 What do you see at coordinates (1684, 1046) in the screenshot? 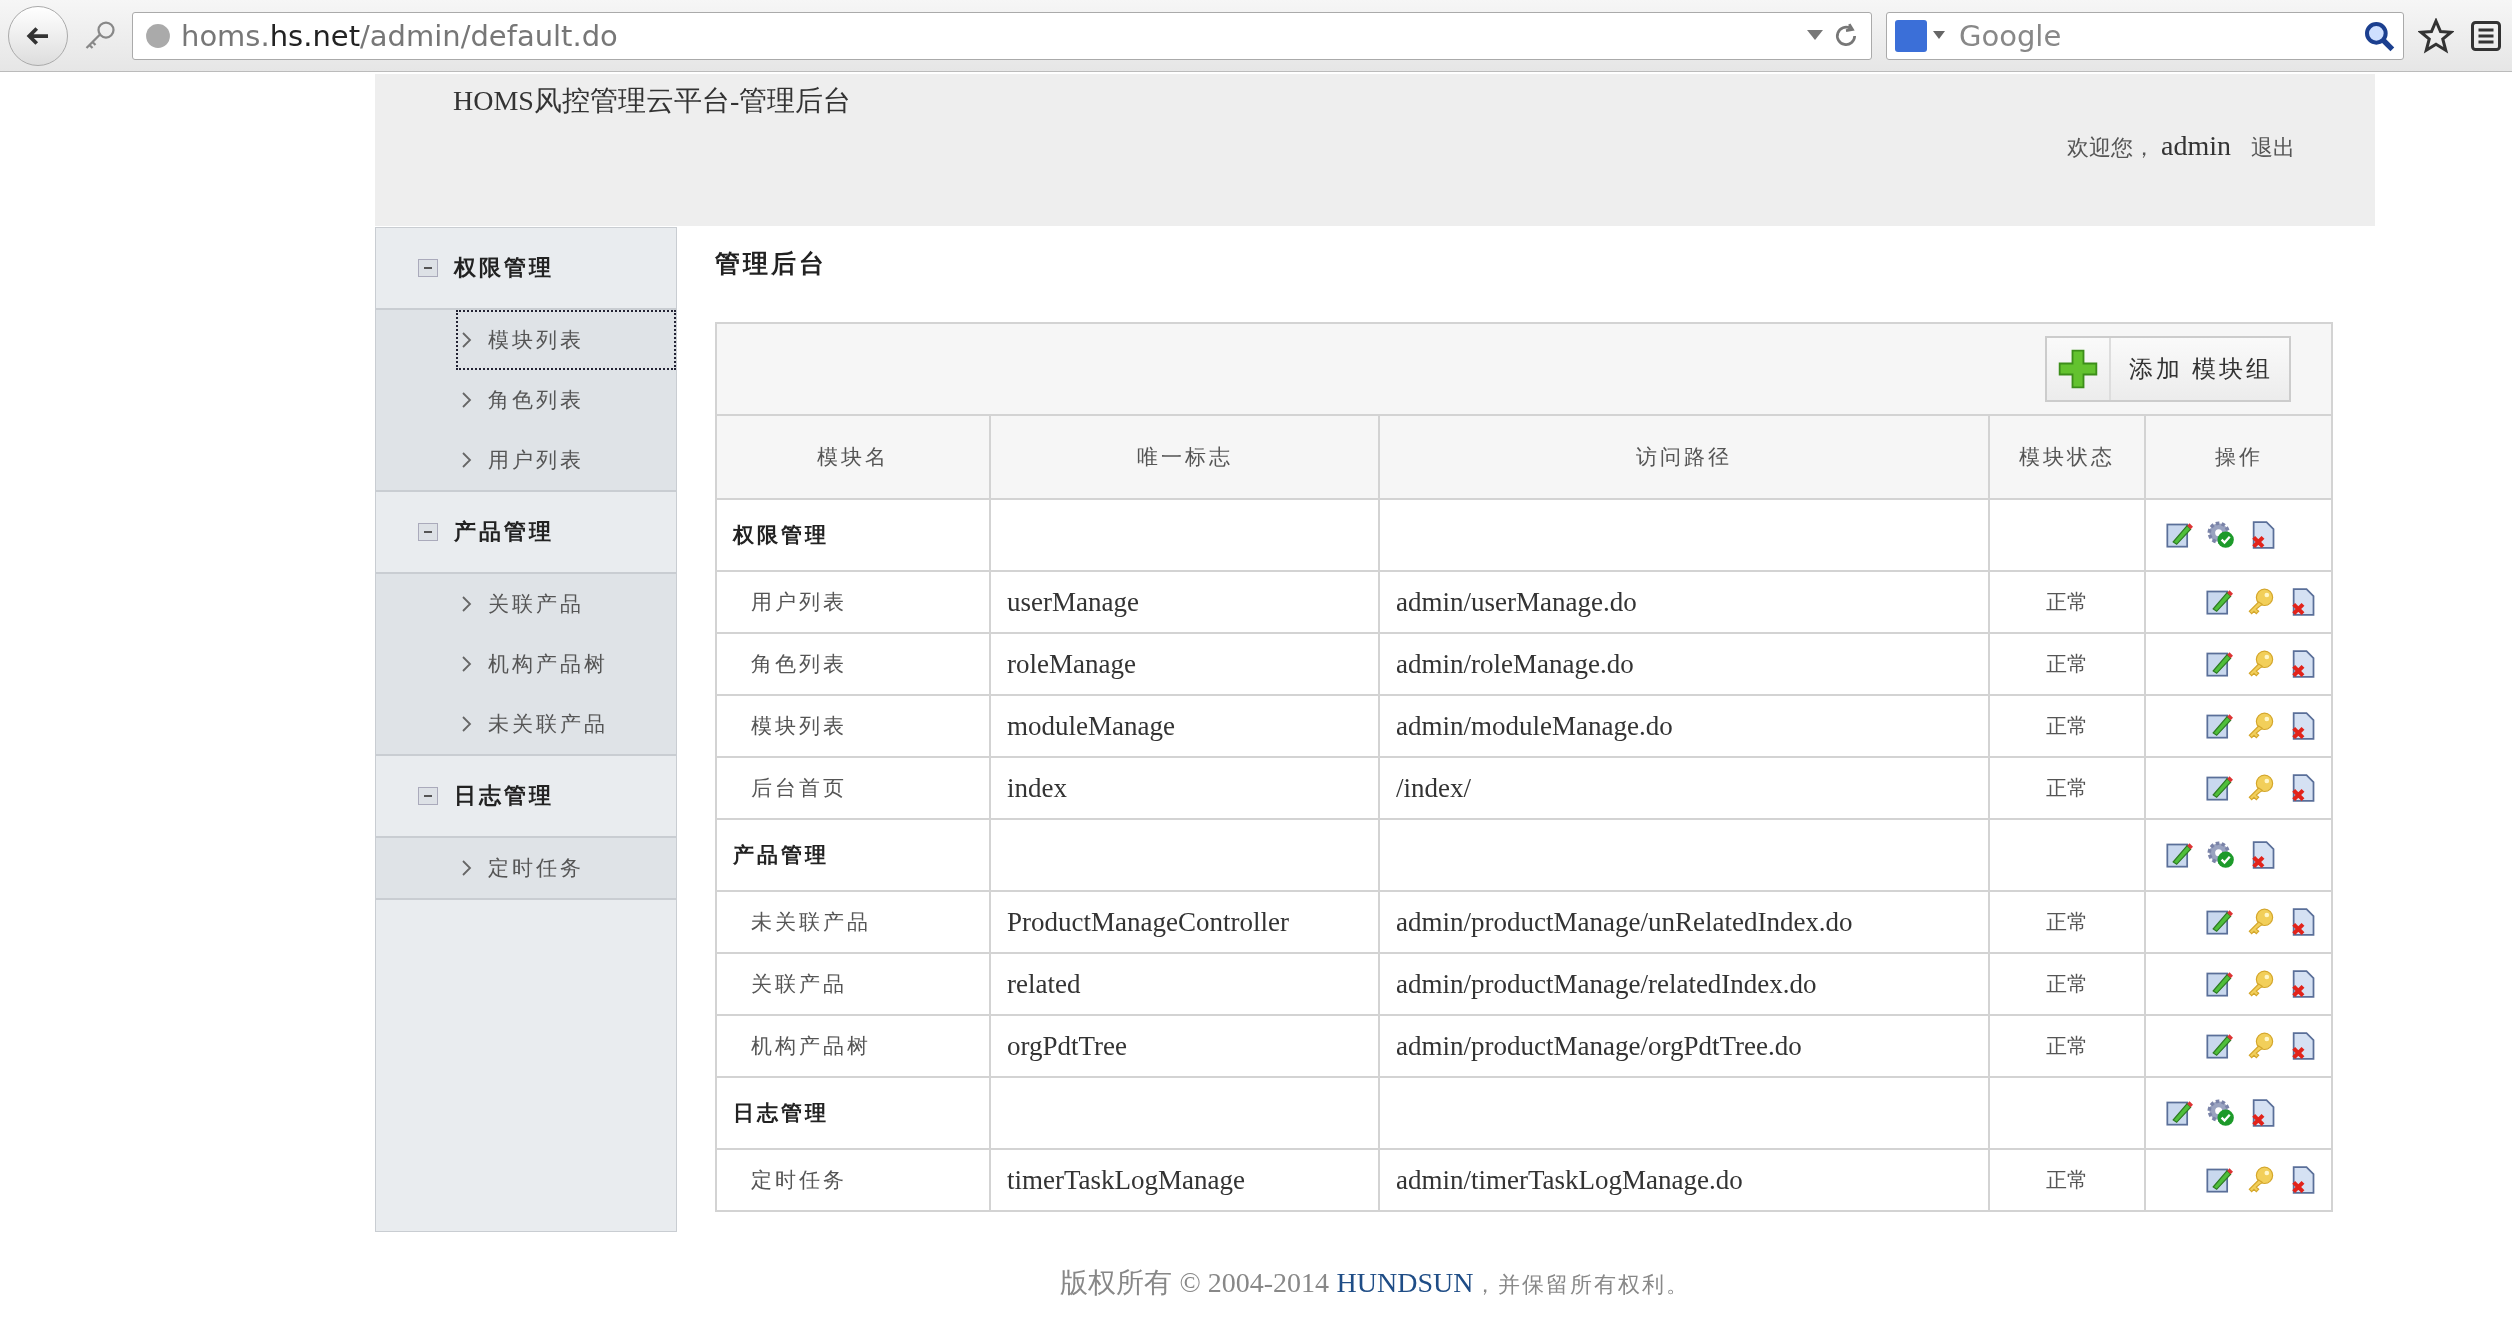
I see `module-path-cell: admin/productManage/orgPdtTree.do` at bounding box center [1684, 1046].